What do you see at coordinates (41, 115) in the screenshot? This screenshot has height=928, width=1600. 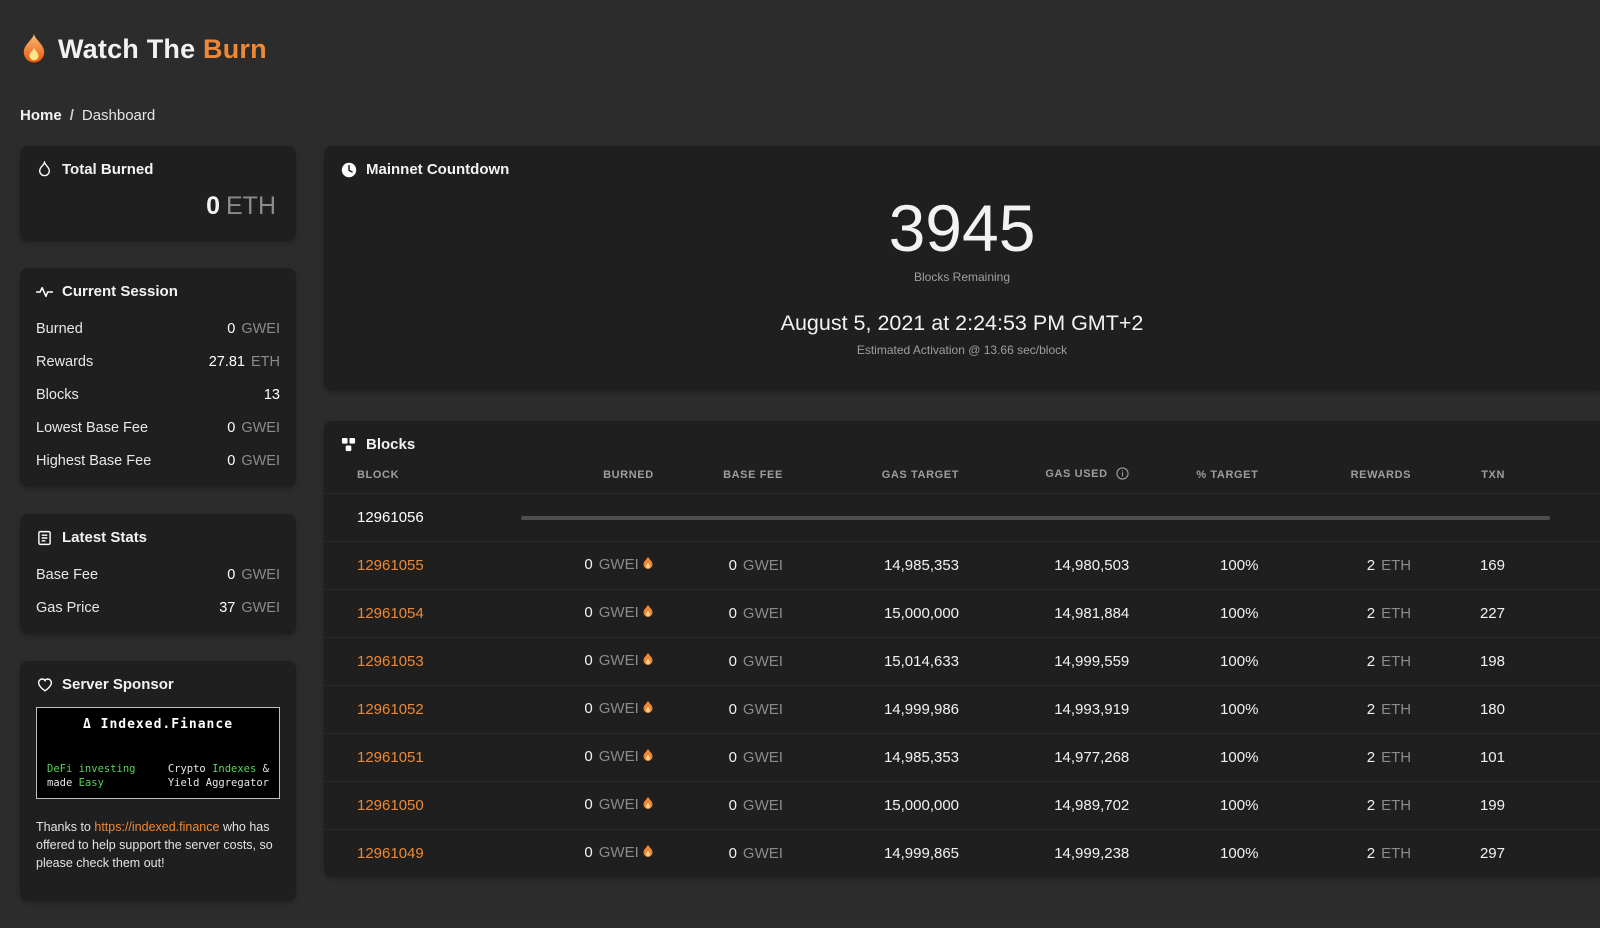 I see `breadcrumb-home-link: Home` at bounding box center [41, 115].